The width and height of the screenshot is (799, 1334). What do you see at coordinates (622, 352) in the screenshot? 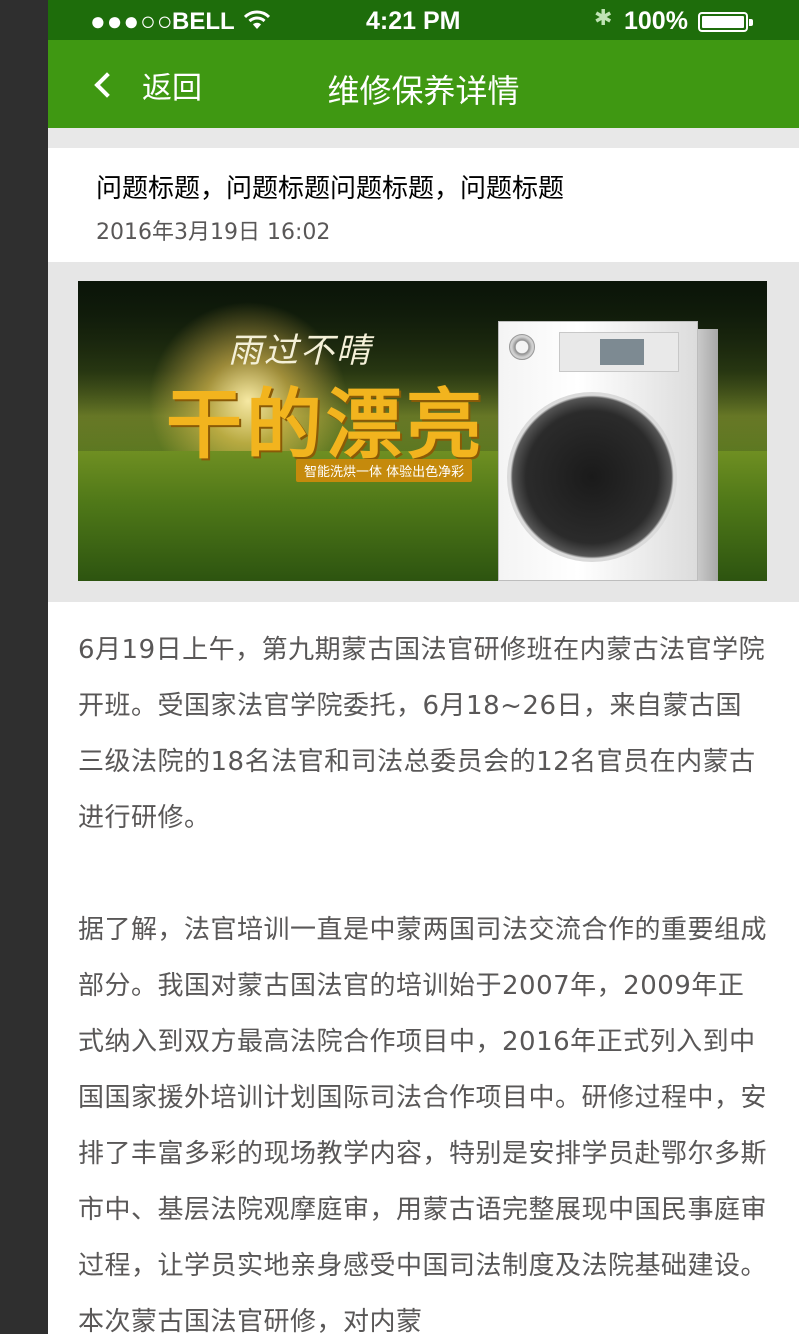
I see `washer-display` at bounding box center [622, 352].